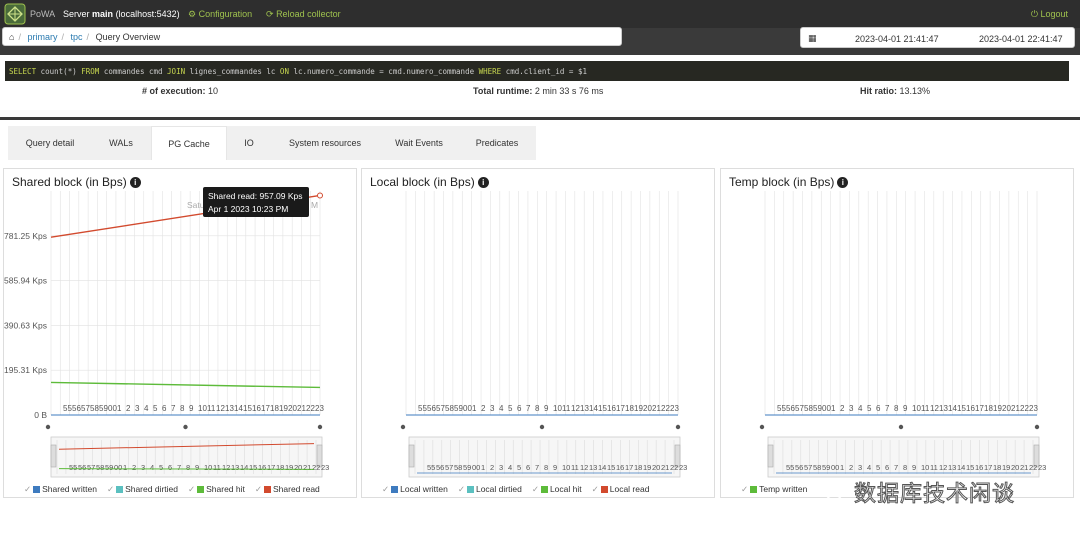 The image size is (1080, 536). What do you see at coordinates (1021, 39) in the screenshot?
I see `date-to: 2023-04-01 22:41:47` at bounding box center [1021, 39].